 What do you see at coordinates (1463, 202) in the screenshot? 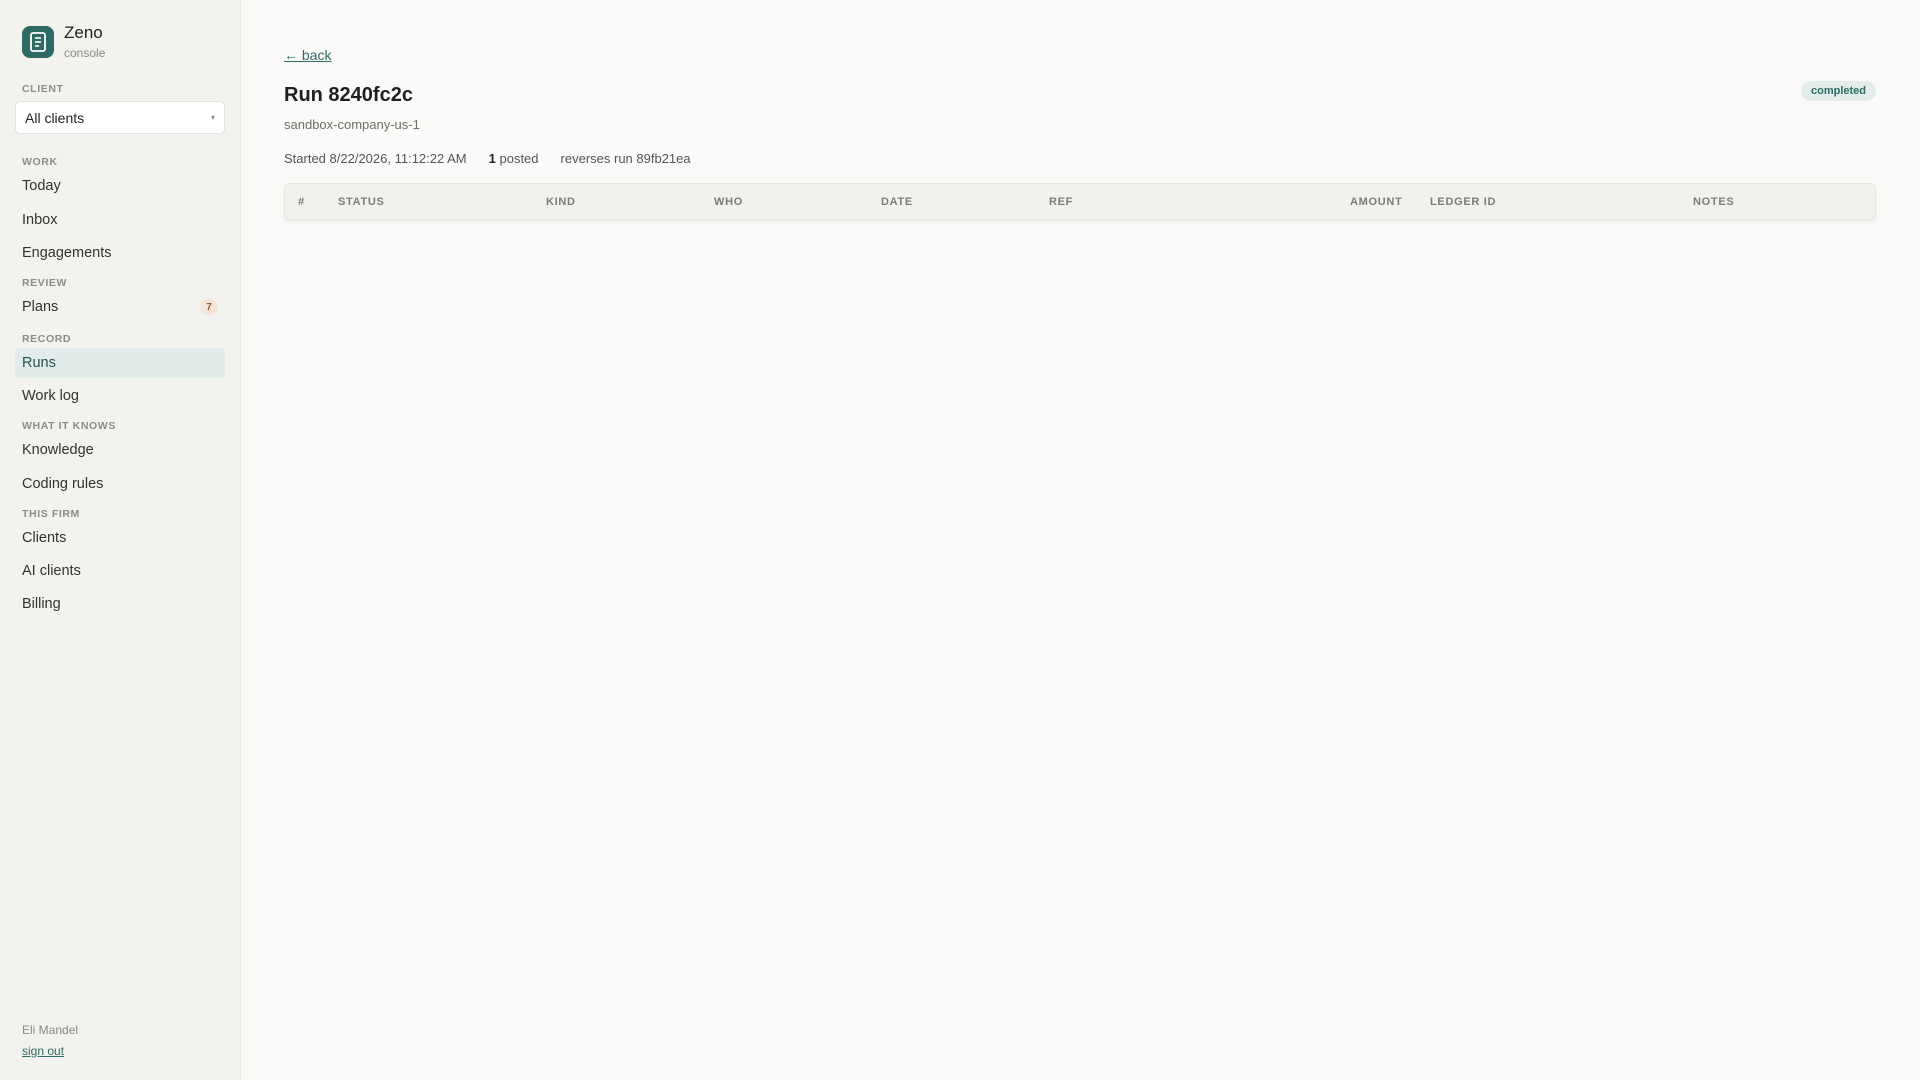
I see `column-header-ledger-id: LEDGER ID` at bounding box center [1463, 202].